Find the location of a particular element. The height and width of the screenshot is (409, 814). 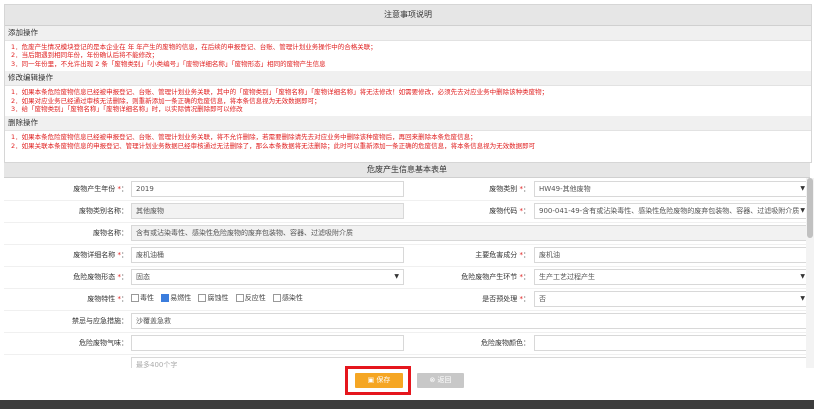

property-option-toxic: 毒性 is located at coordinates (142, 298).